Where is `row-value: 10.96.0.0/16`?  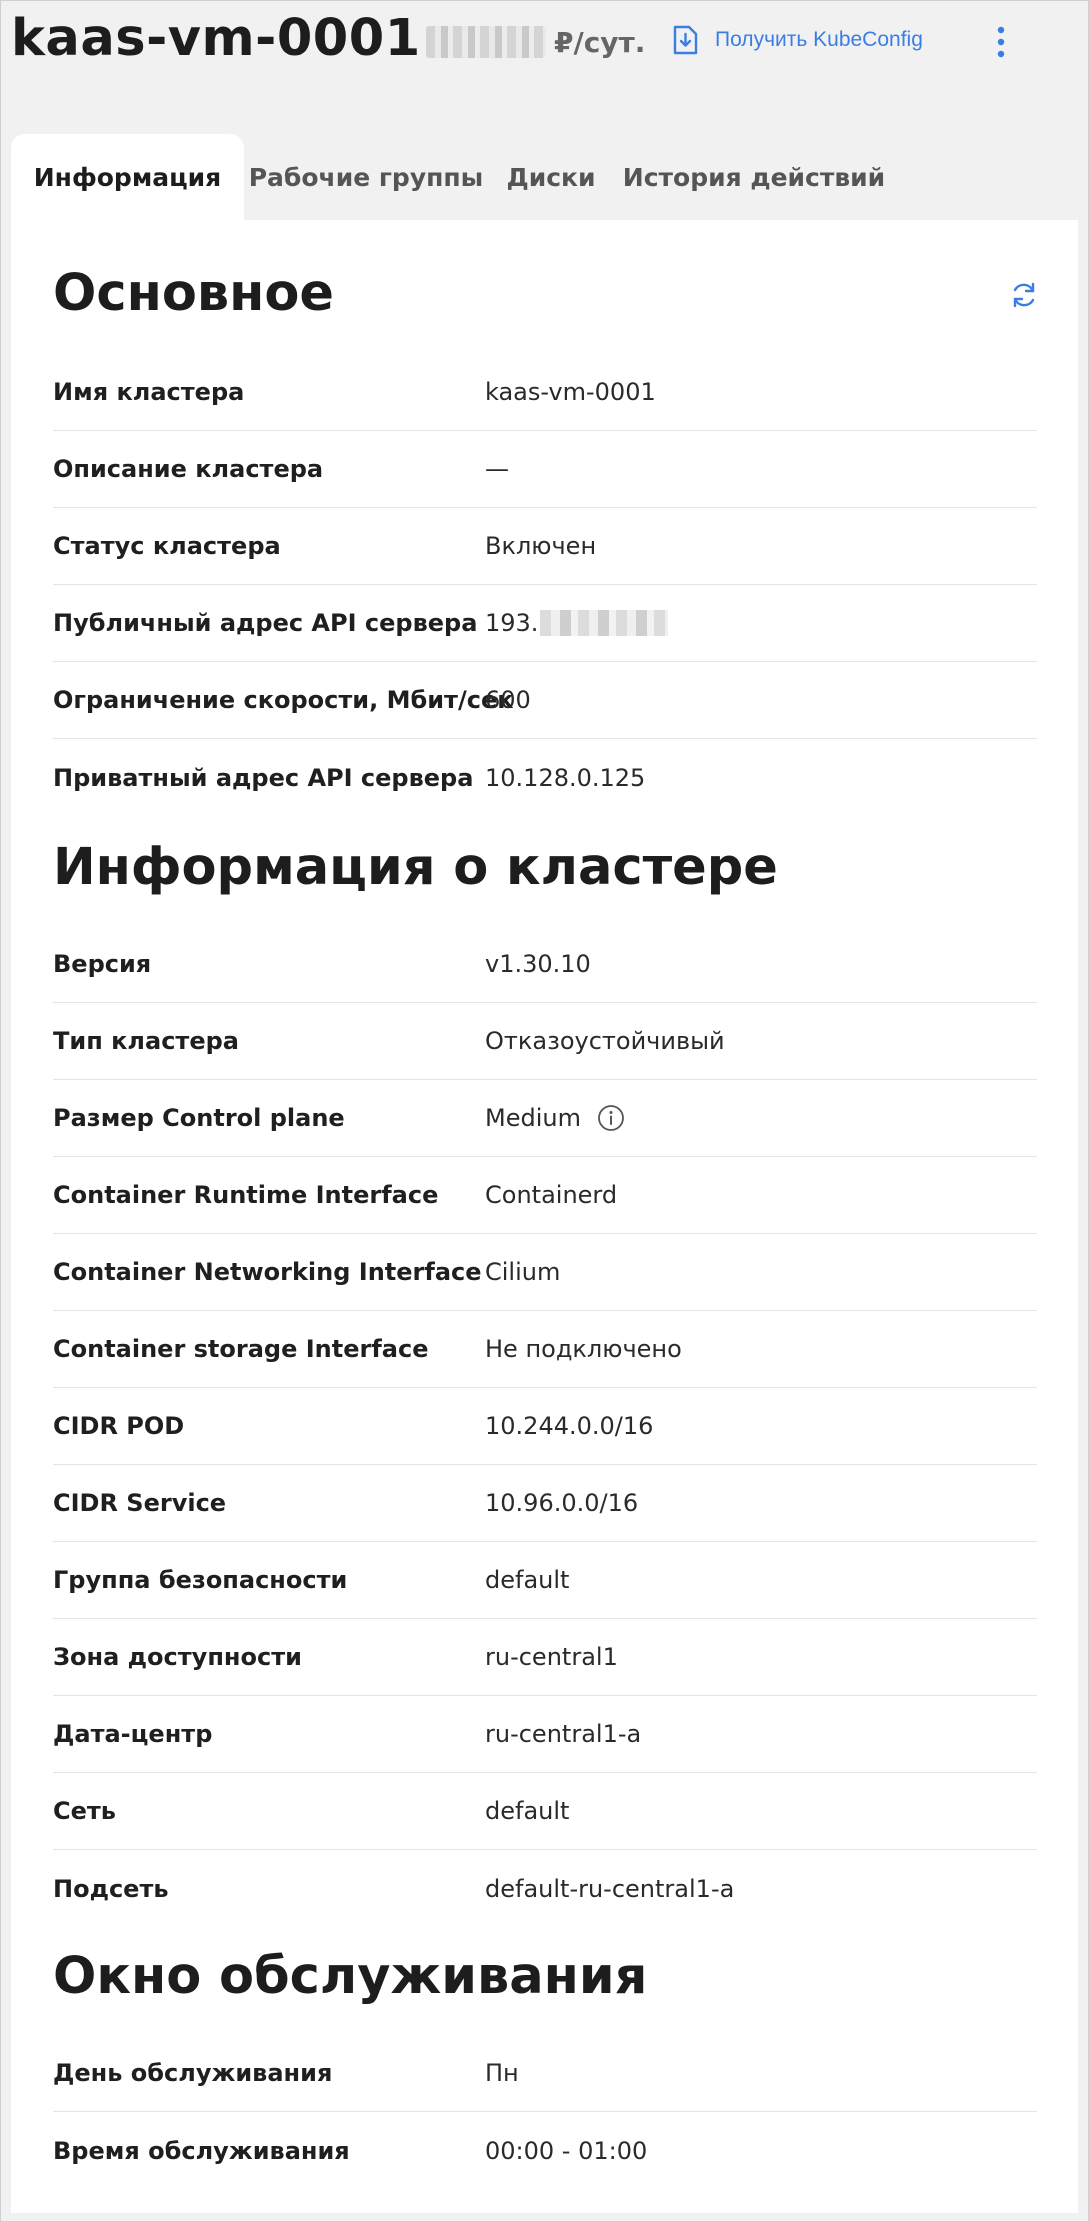
row-value: 10.96.0.0/16 is located at coordinates (562, 1503).